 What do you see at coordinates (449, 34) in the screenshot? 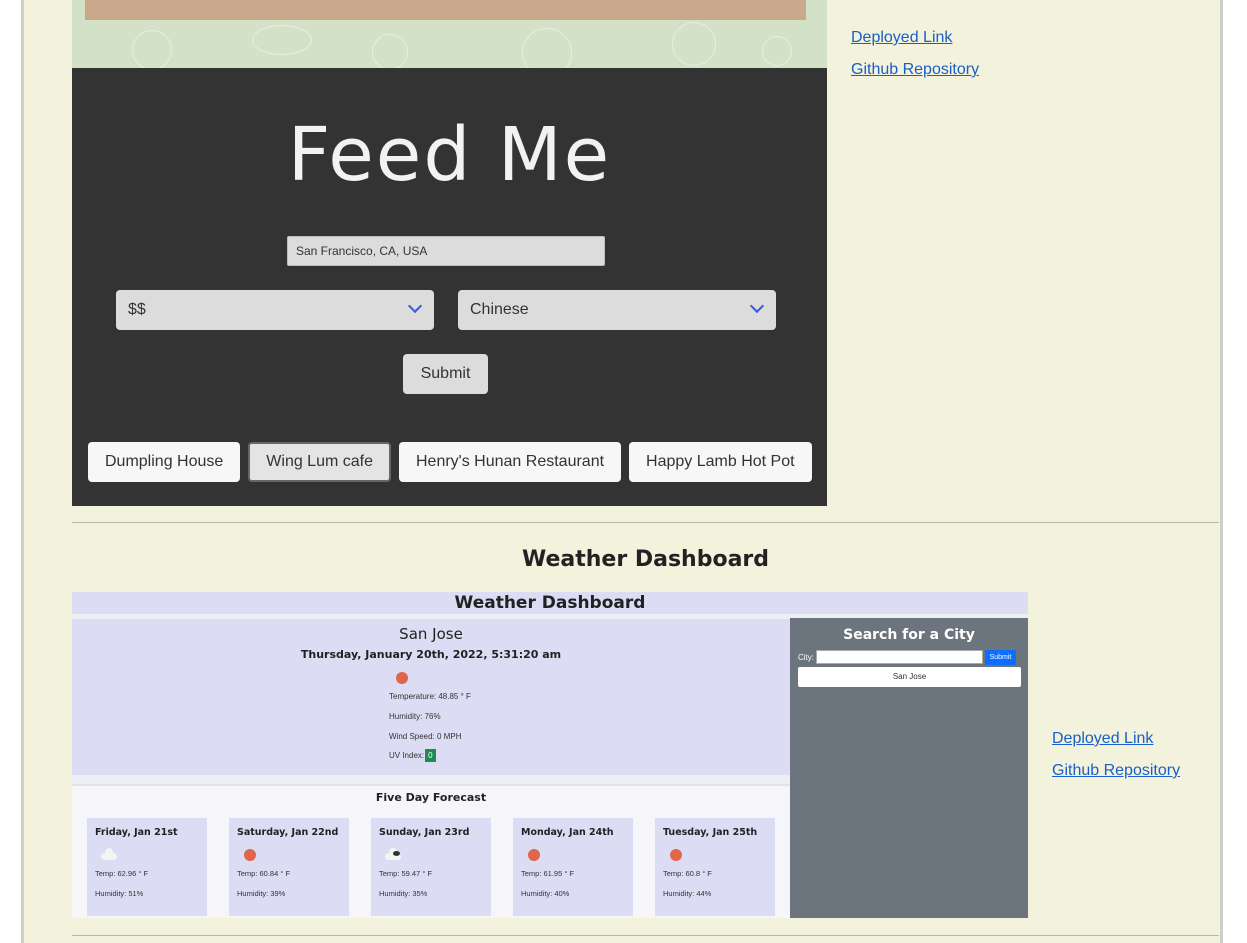
I see `feed-me-hero-banner` at bounding box center [449, 34].